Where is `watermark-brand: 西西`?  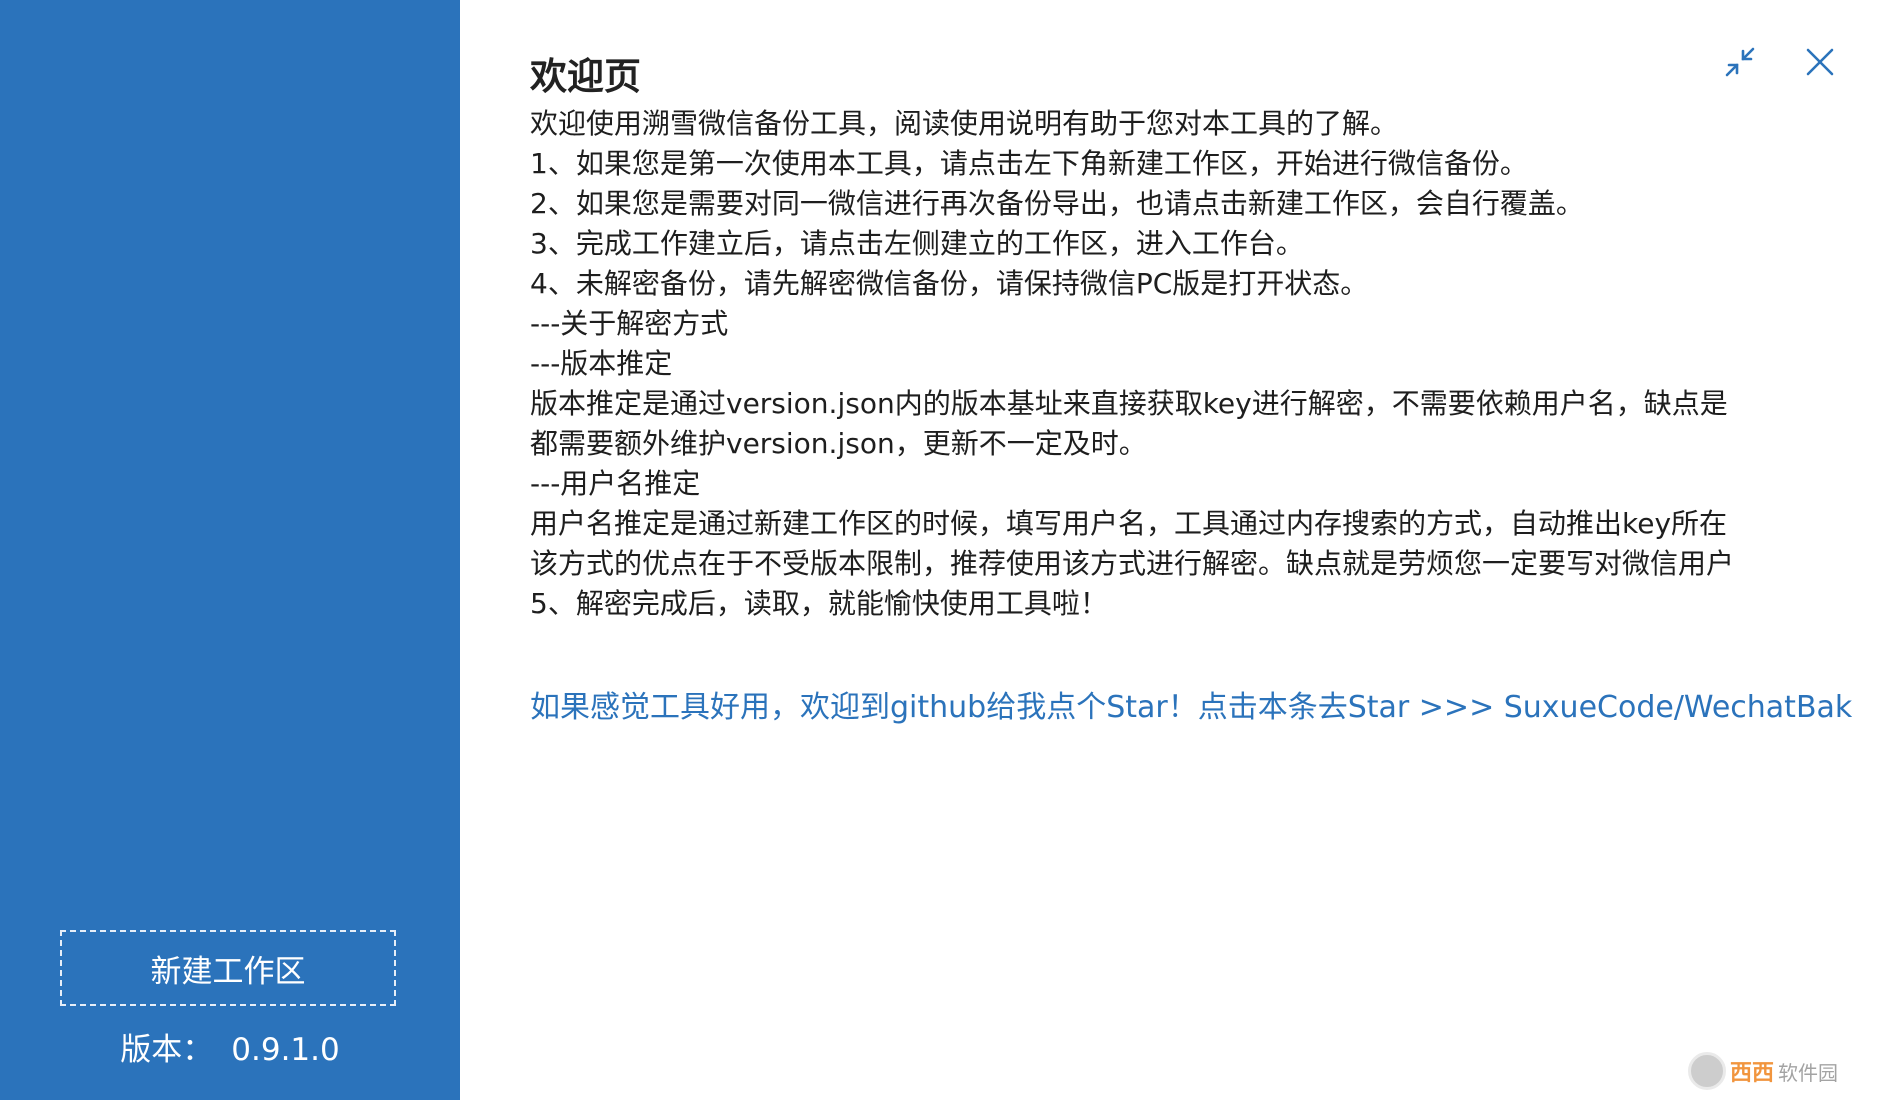 watermark-brand: 西西 is located at coordinates (1752, 1073).